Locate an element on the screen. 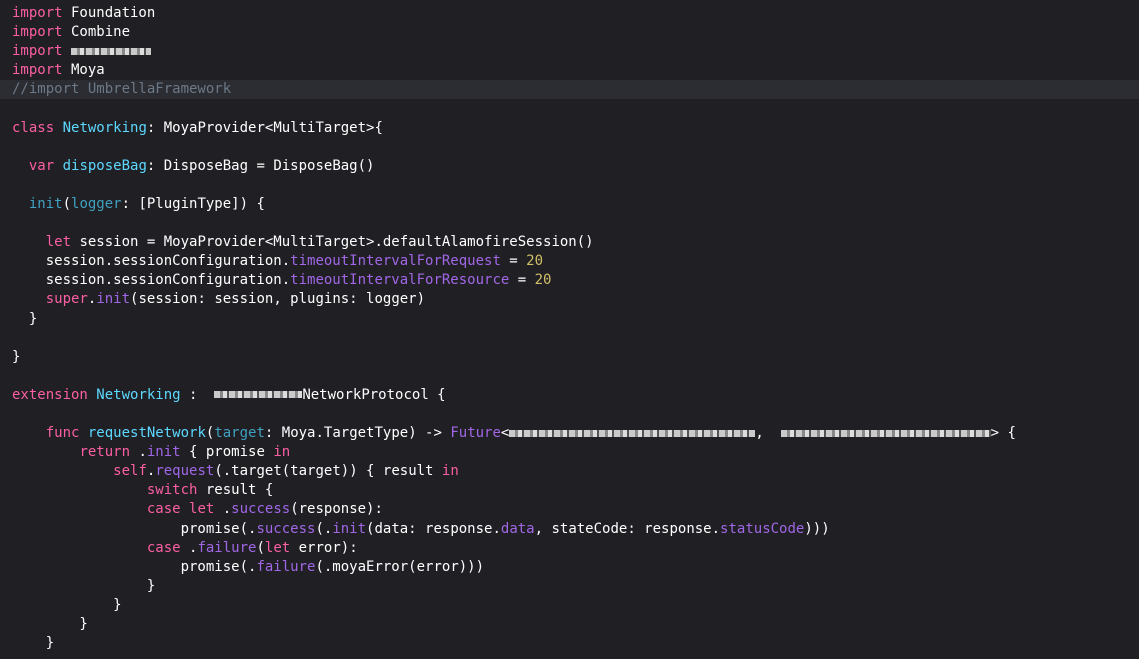 The width and height of the screenshot is (1139, 659). code-token: logger is located at coordinates (96, 203).